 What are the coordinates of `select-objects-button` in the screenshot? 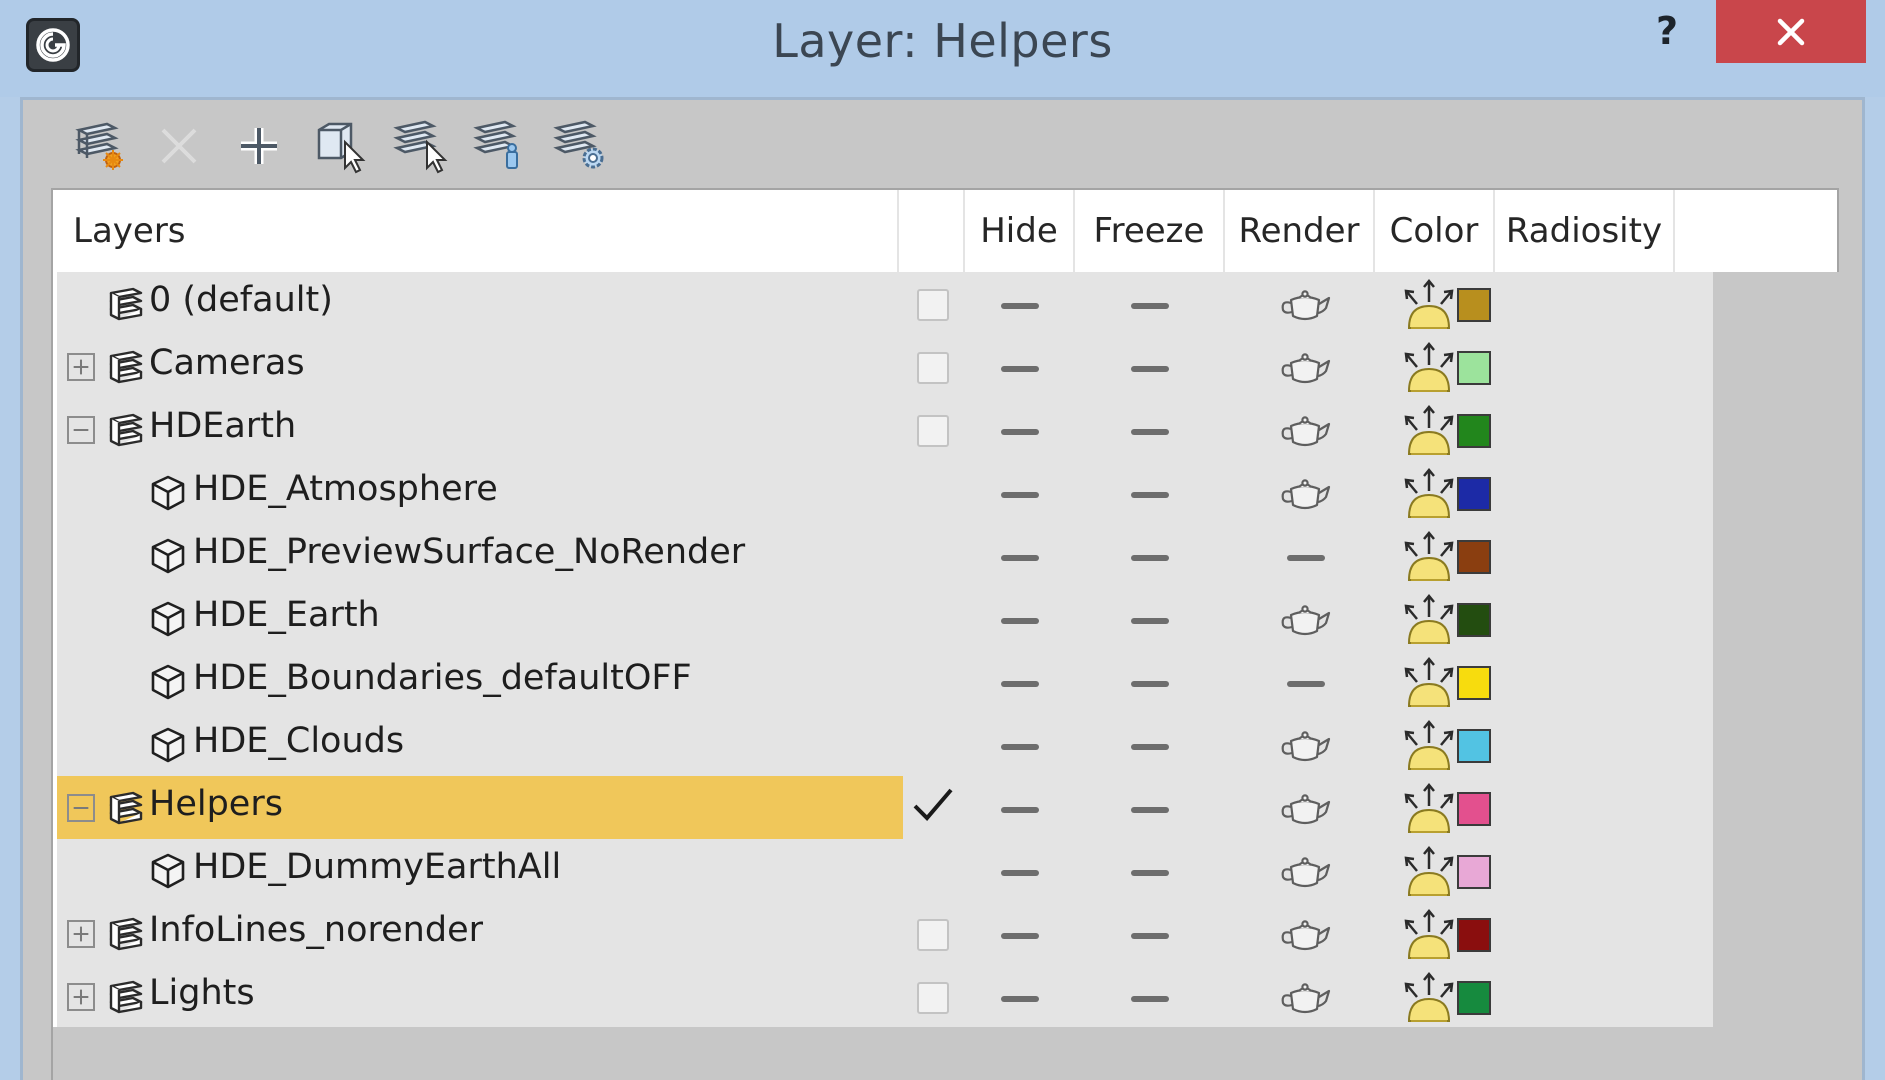 It's located at (339, 146).